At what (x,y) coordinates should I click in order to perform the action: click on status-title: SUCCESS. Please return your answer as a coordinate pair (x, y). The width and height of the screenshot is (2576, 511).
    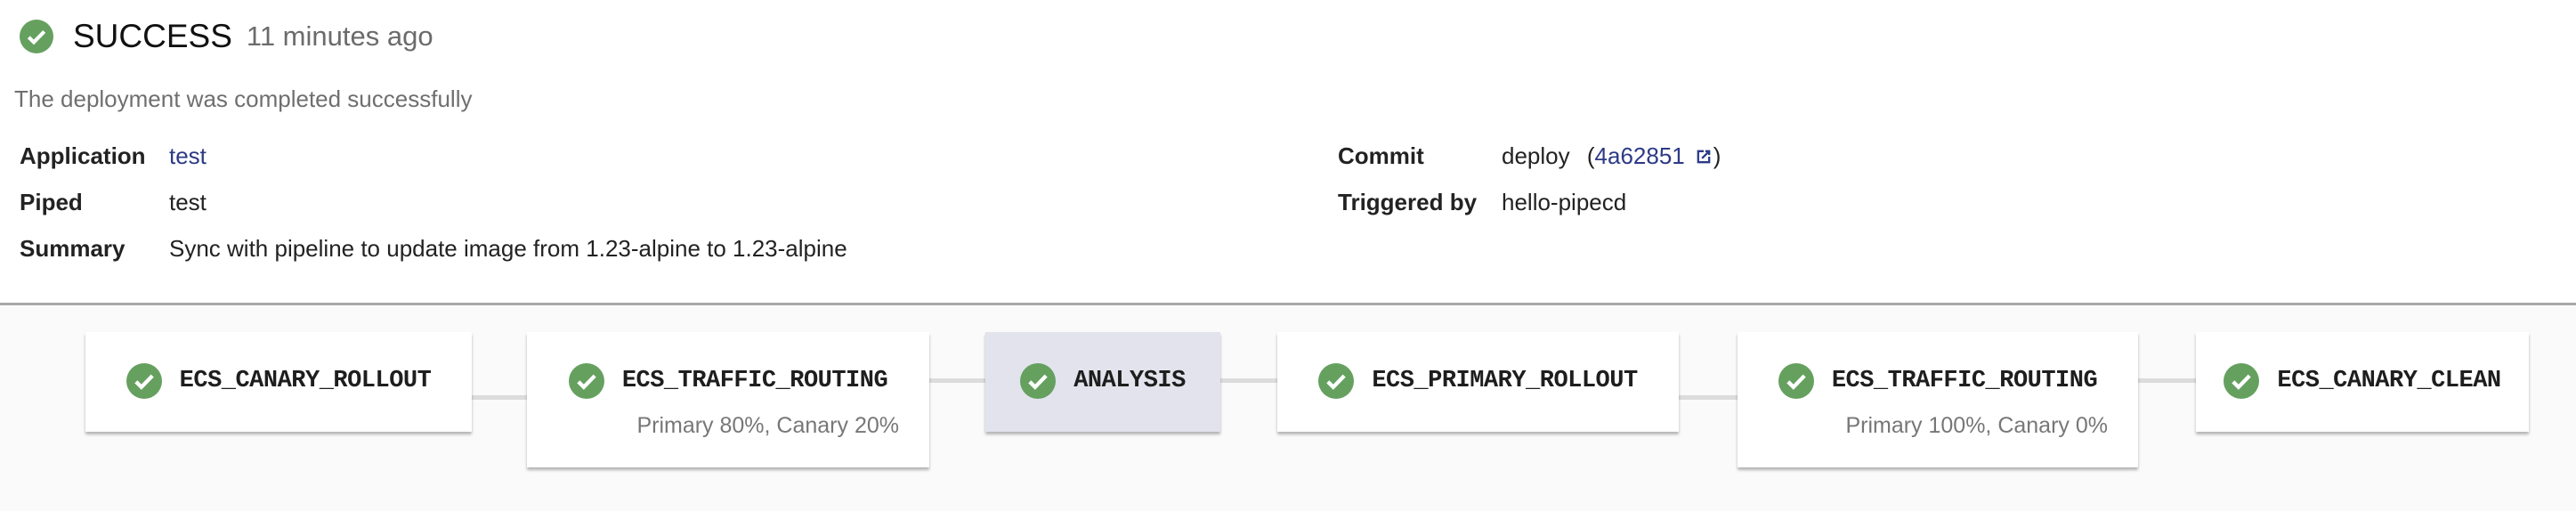
    Looking at the image, I should click on (152, 36).